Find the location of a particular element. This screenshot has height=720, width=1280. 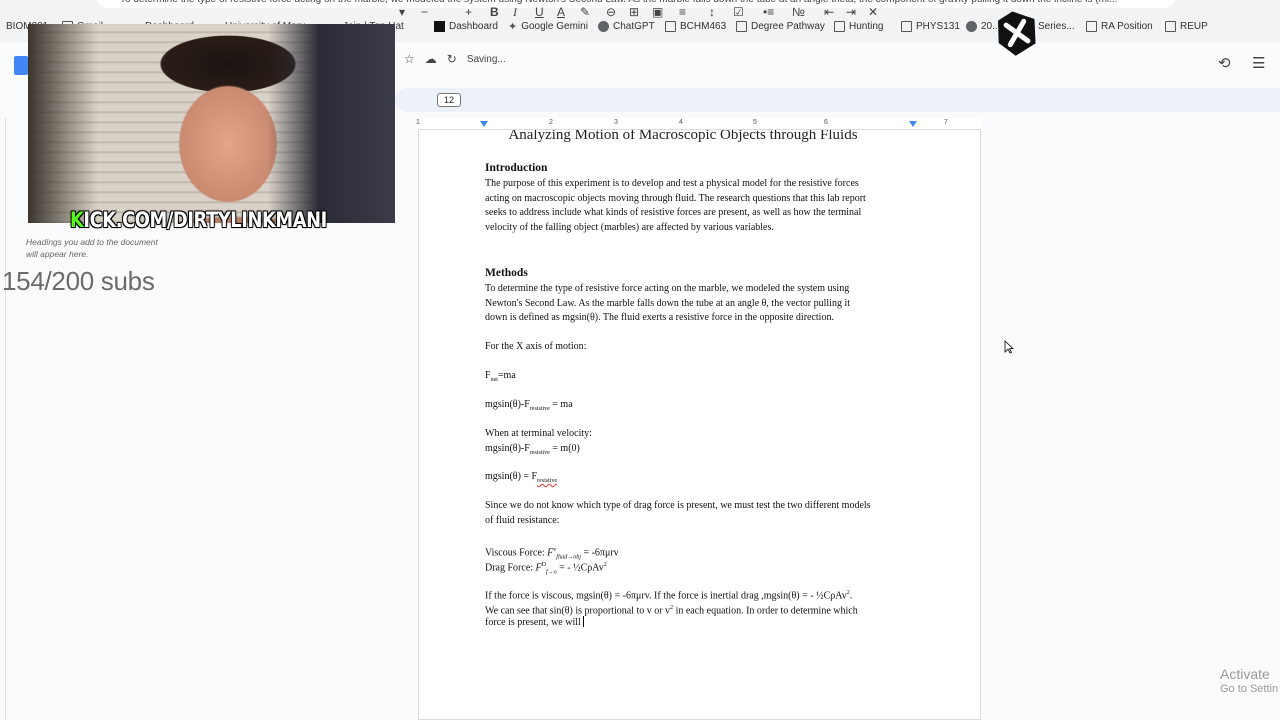

link-icon: ⊖ is located at coordinates (611, 12).